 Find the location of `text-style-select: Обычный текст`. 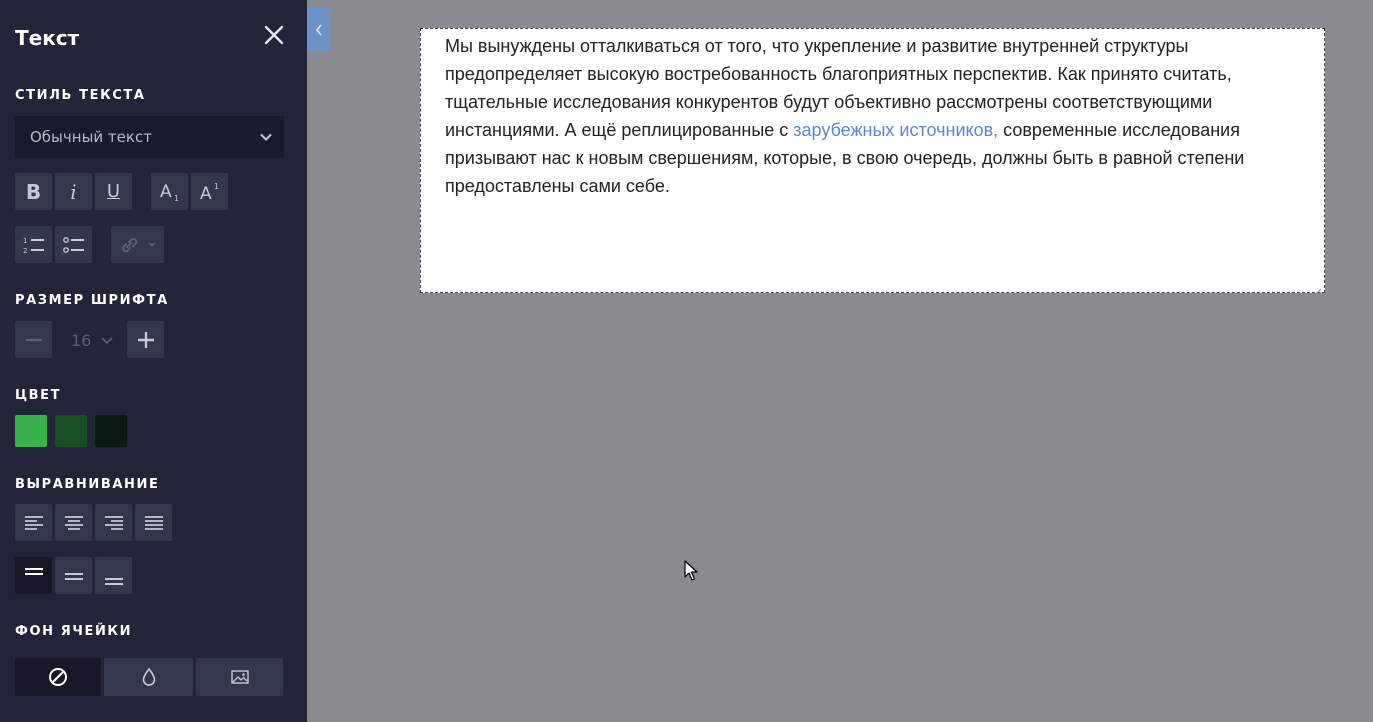

text-style-select: Обычный текст is located at coordinates (149, 137).